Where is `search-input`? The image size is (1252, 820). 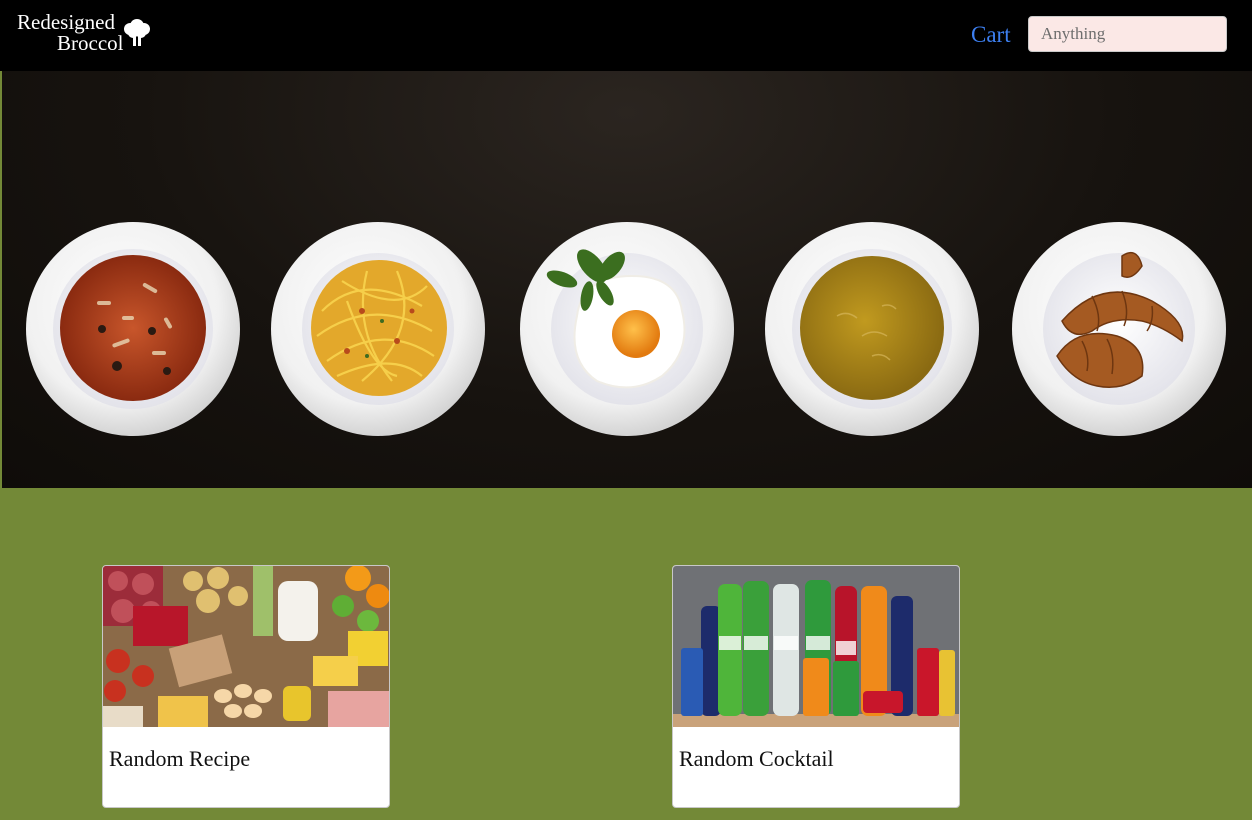 search-input is located at coordinates (1127, 34).